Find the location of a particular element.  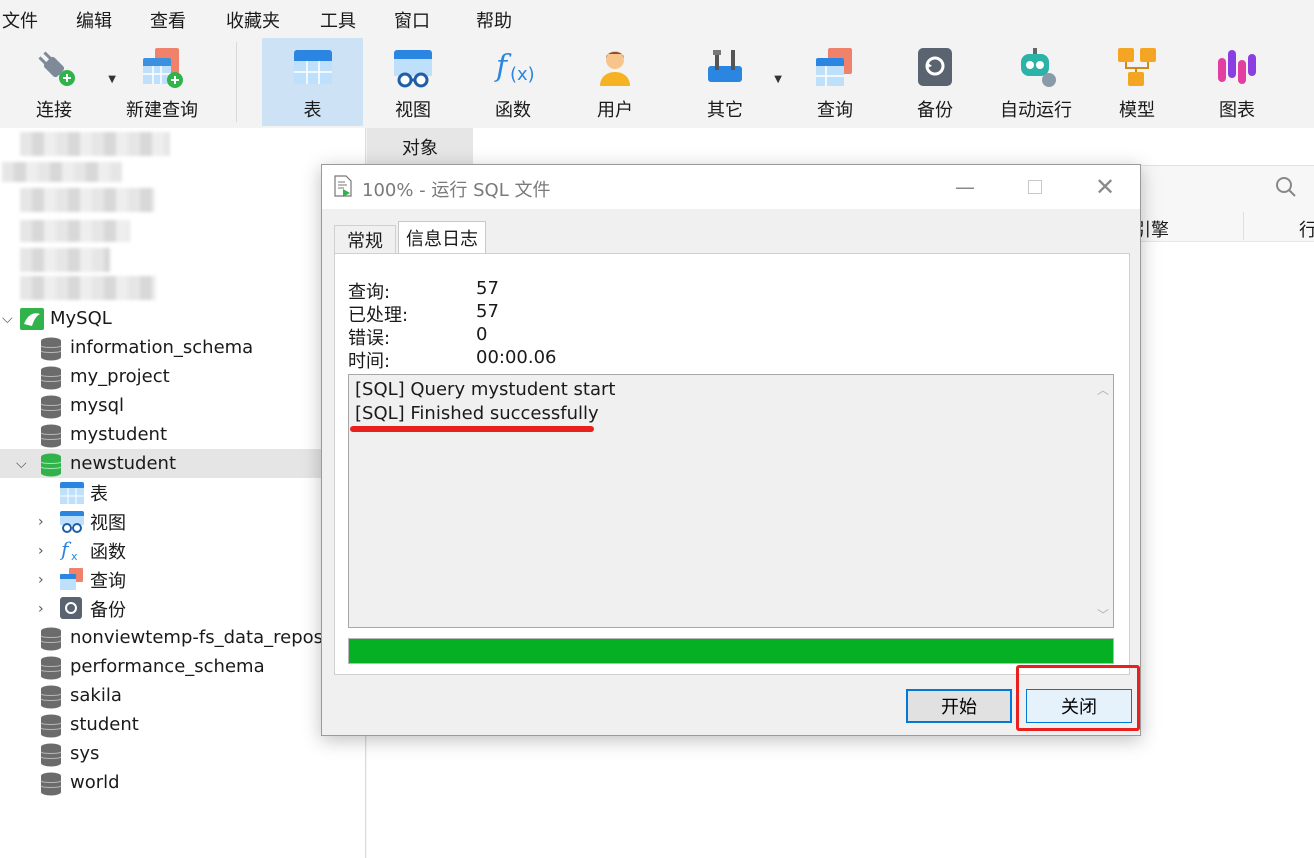

tree-item-database: student is located at coordinates (182, 724).